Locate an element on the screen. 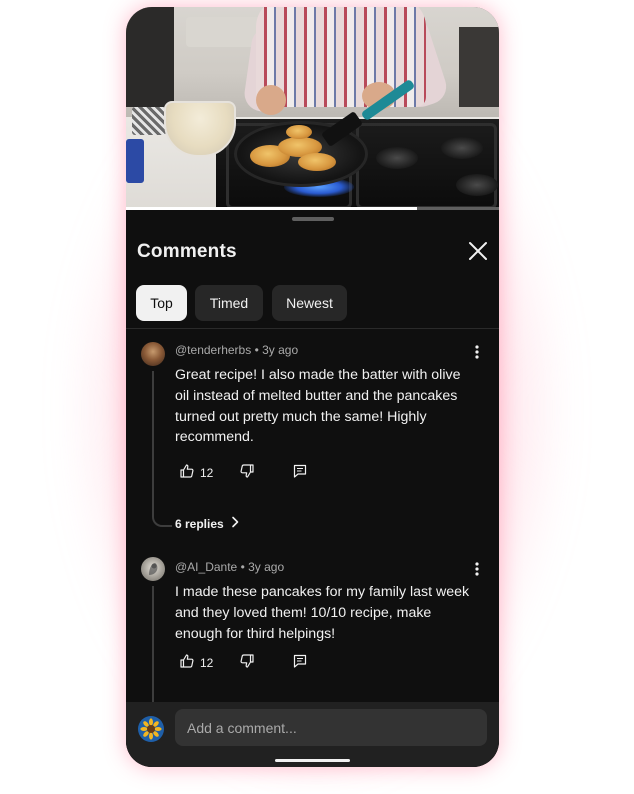  home-indicator is located at coordinates (312, 760).